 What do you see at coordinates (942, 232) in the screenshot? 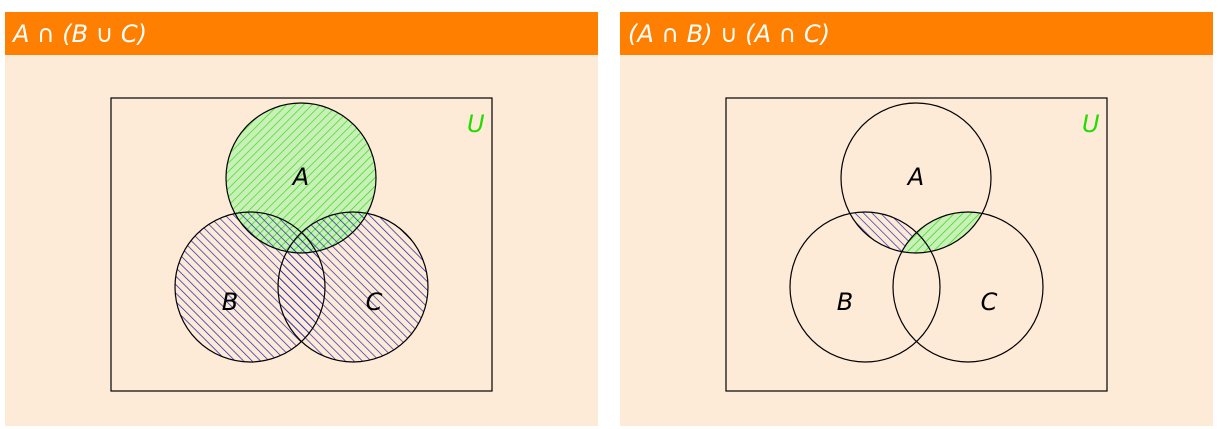
I see `a-and-c-hatch` at bounding box center [942, 232].